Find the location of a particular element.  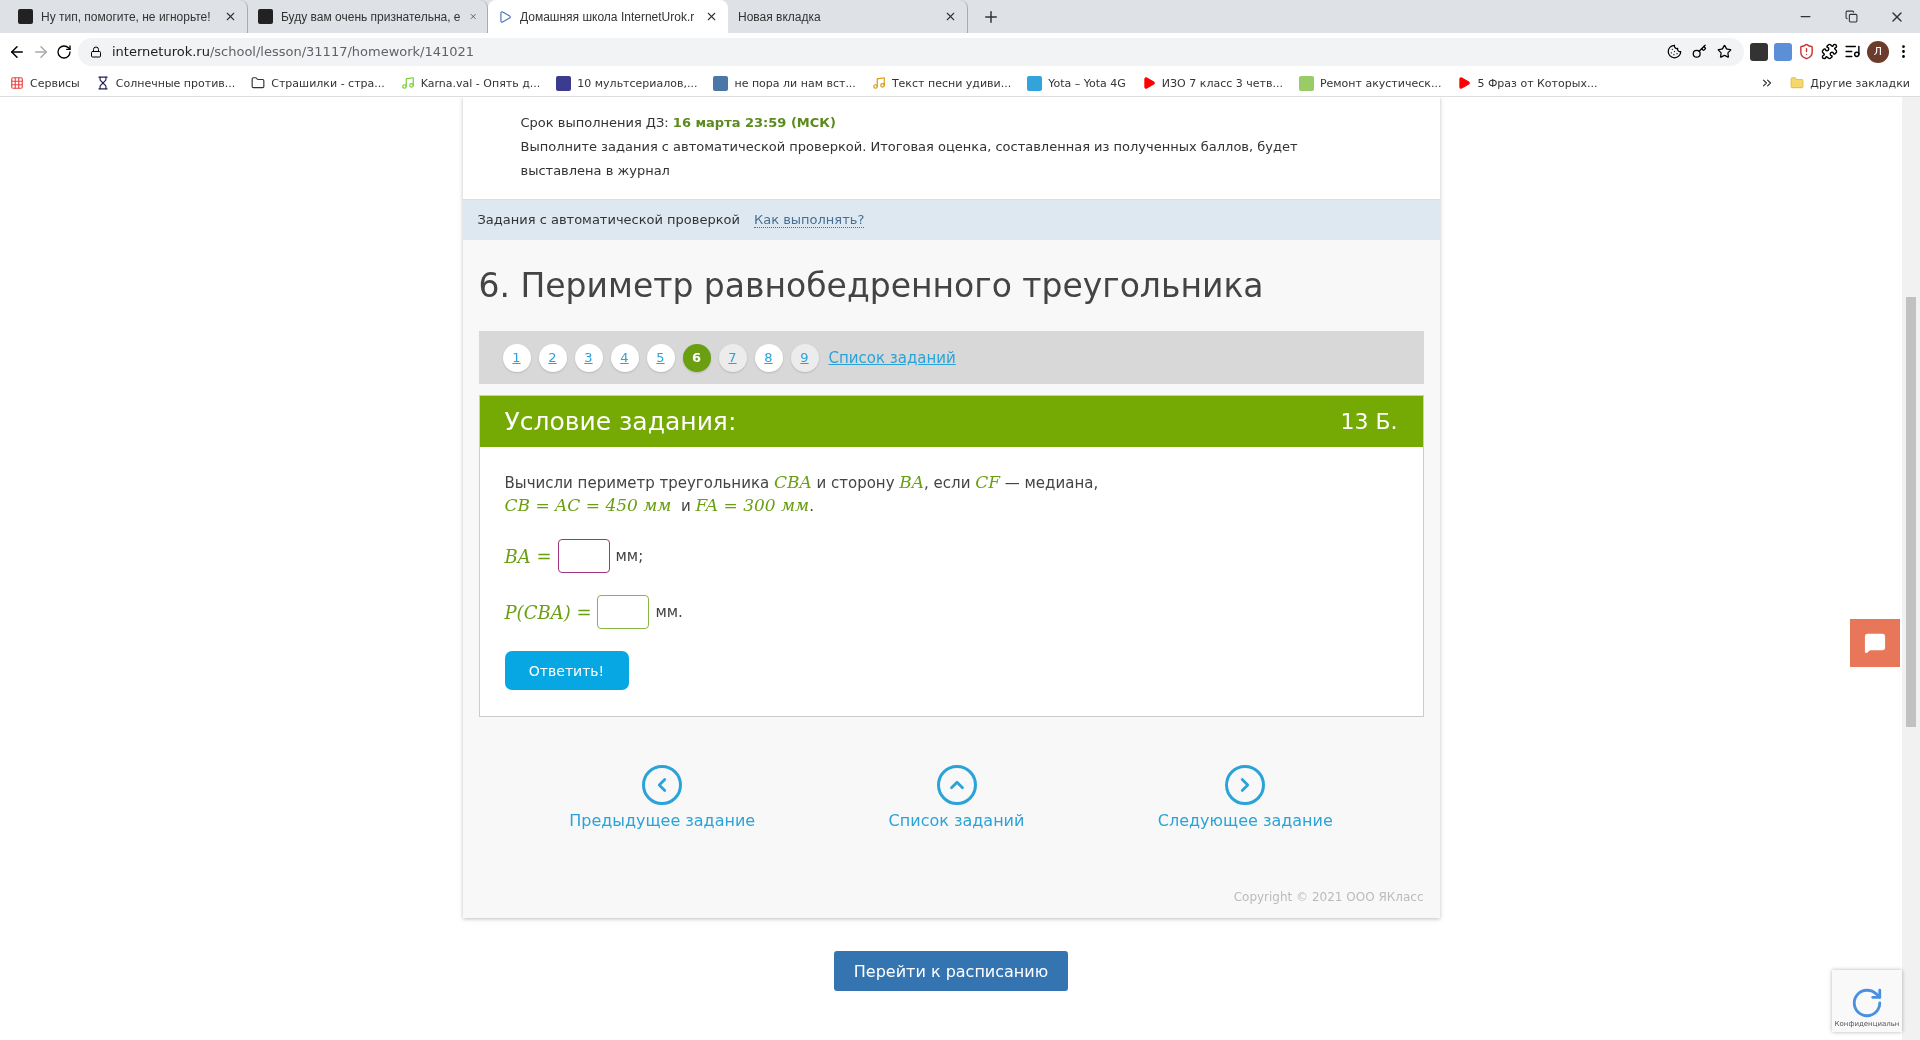

star-icon is located at coordinates (1724, 51).